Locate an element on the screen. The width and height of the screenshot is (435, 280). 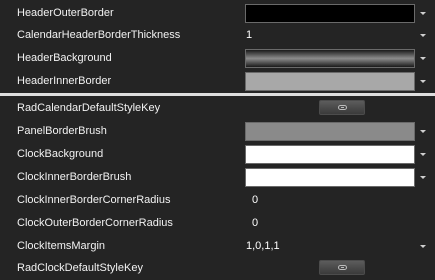
property-value: 1 is located at coordinates (249, 35).